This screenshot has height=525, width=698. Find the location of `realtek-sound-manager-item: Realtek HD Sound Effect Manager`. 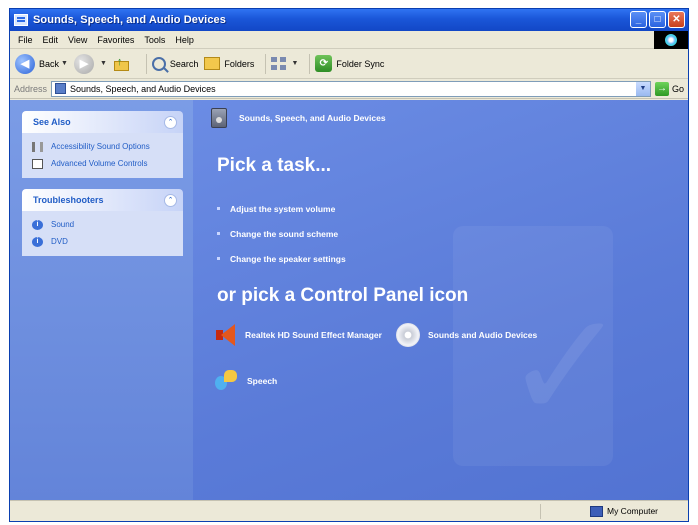

realtek-sound-manager-item: Realtek HD Sound Effect Manager is located at coordinates (297, 335).